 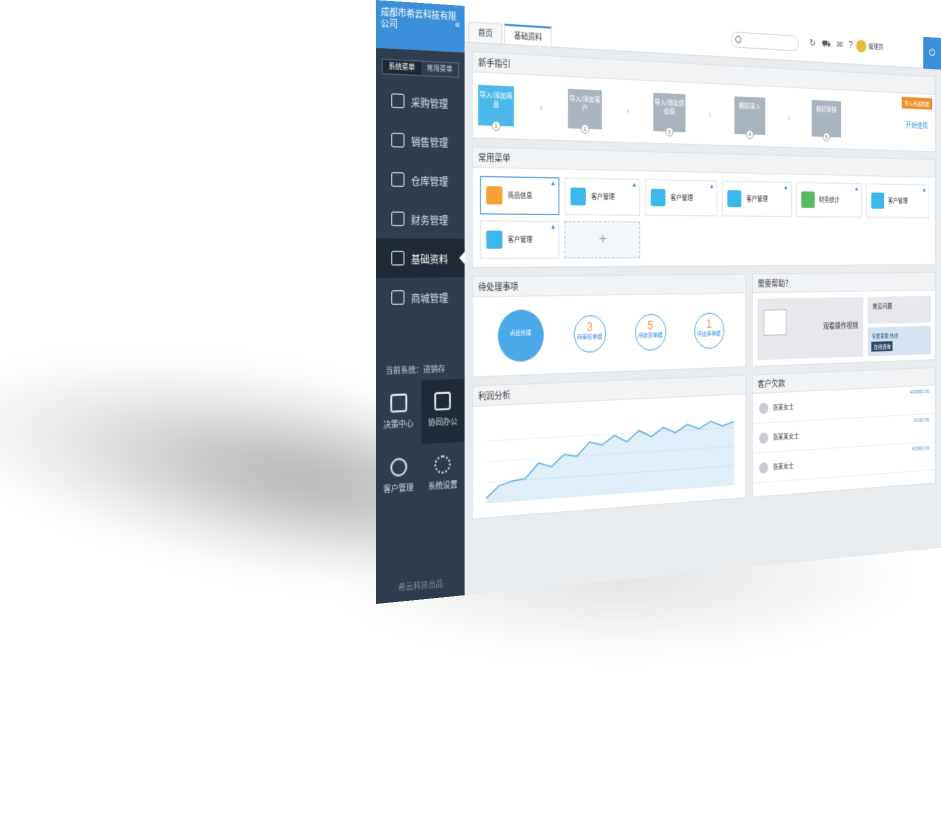 I want to click on app-collaboration: 协同办公, so click(x=442, y=411).